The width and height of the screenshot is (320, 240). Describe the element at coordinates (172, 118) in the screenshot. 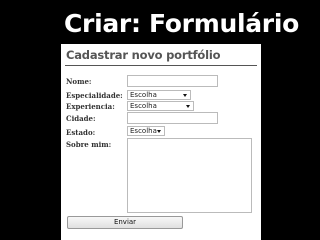

I see `cidade-input` at that location.